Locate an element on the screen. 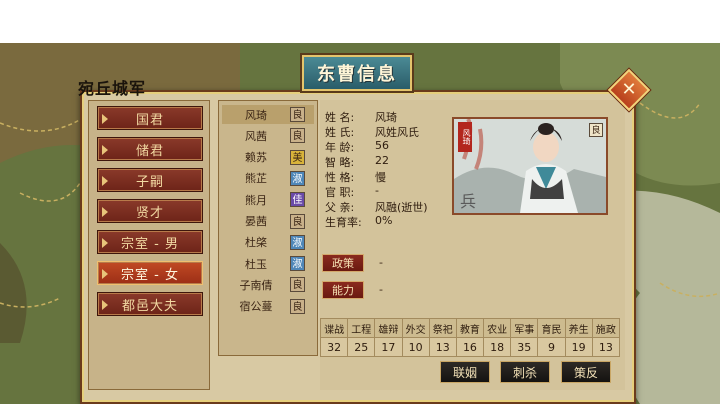  ability-label: 能力 is located at coordinates (343, 290).